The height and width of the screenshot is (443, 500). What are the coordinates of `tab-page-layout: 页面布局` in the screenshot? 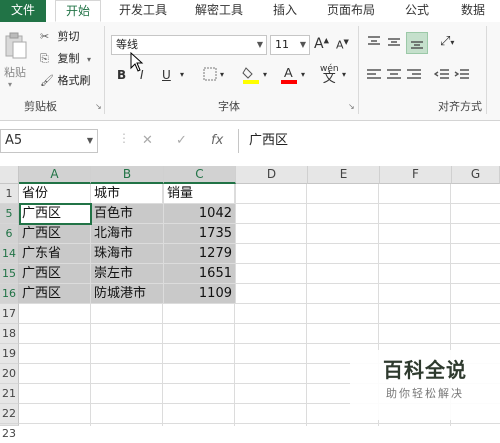 It's located at (351, 11).